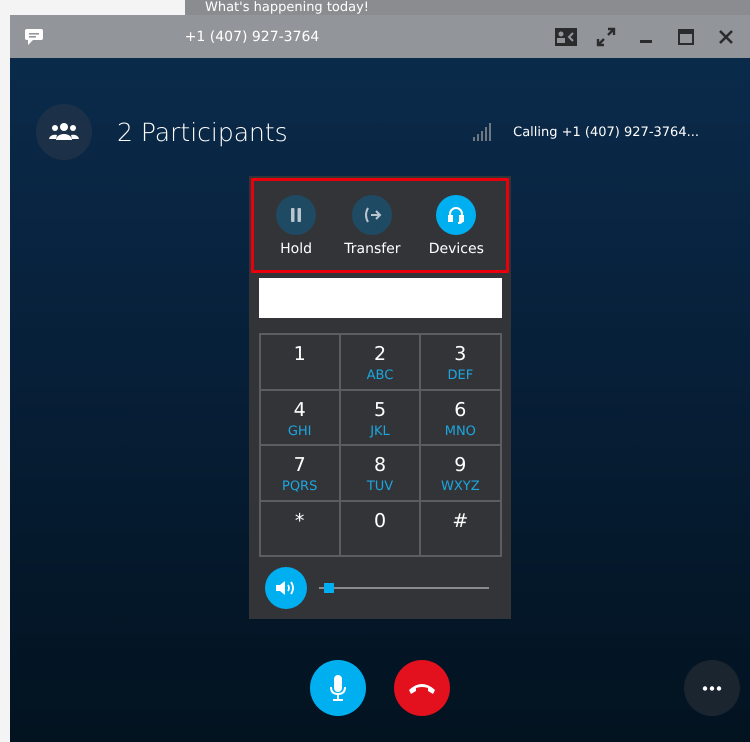 Image resolution: width=750 pixels, height=742 pixels. Describe the element at coordinates (606, 36) in the screenshot. I see `expand-icon` at that location.